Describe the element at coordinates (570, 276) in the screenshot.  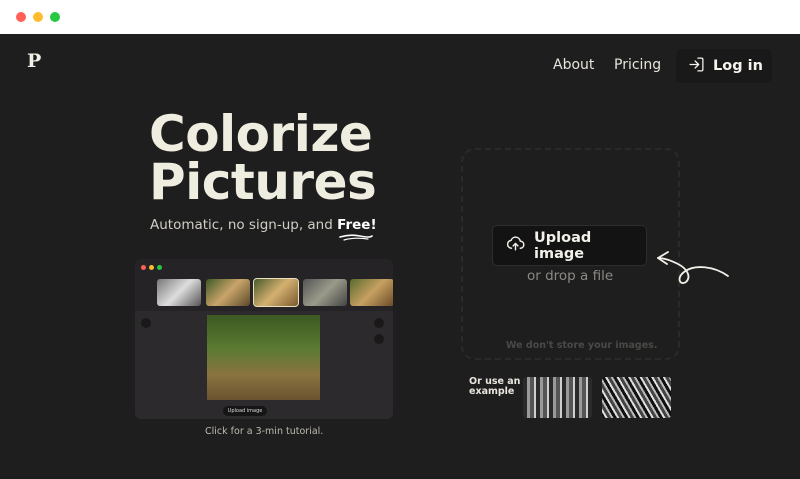
I see `drop-file-hint: or drop a file` at that location.